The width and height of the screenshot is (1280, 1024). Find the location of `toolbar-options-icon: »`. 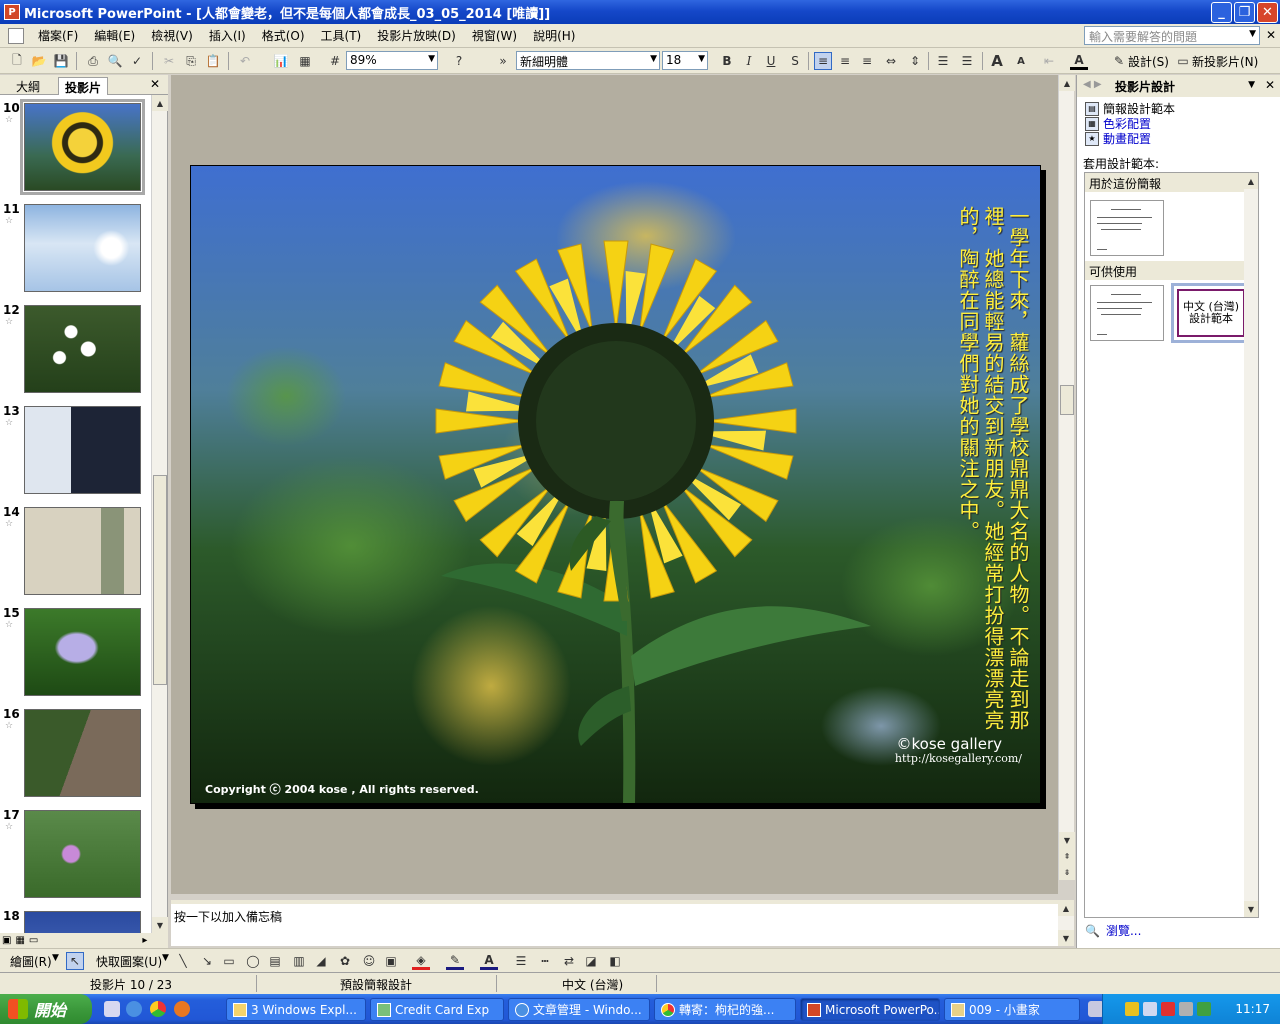

toolbar-options-icon: » is located at coordinates (503, 61).